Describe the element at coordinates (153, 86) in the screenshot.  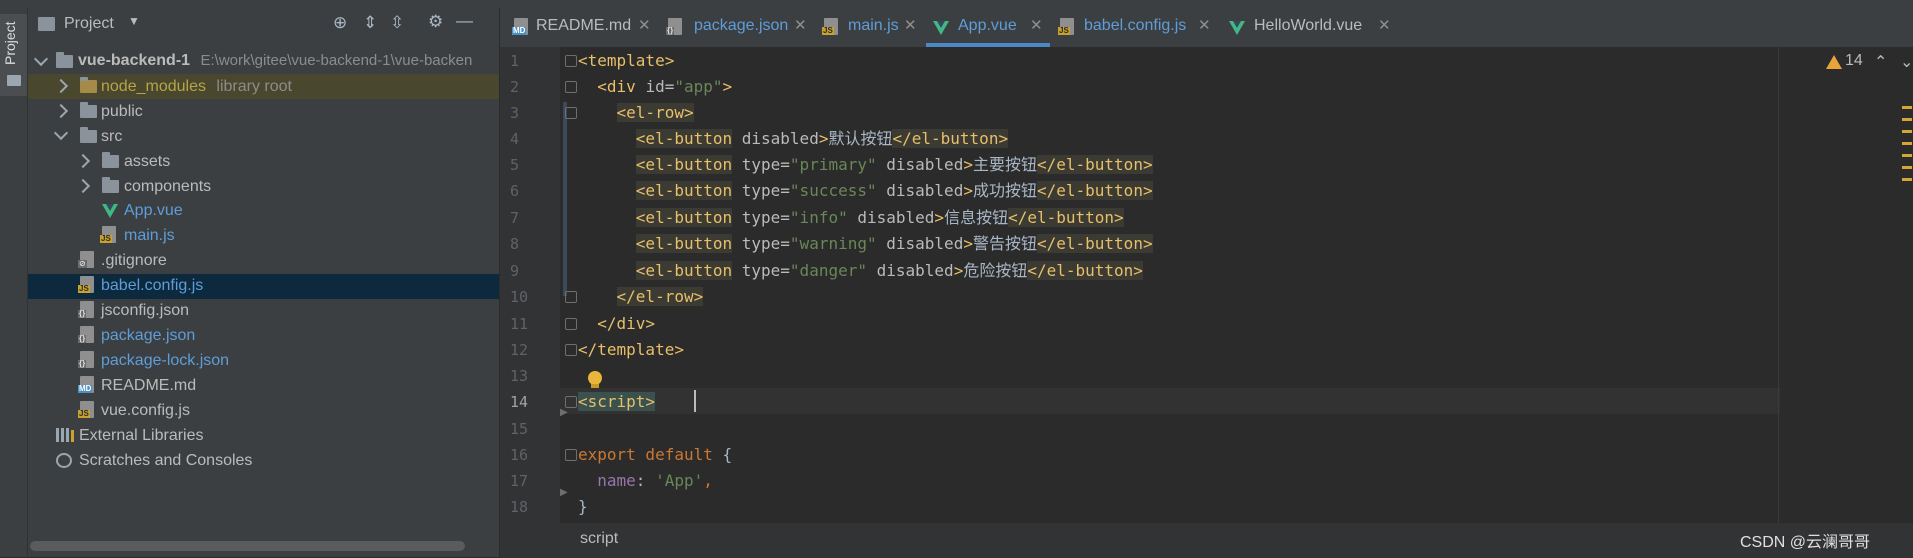
I see `tree-item-label: node_modules` at that location.